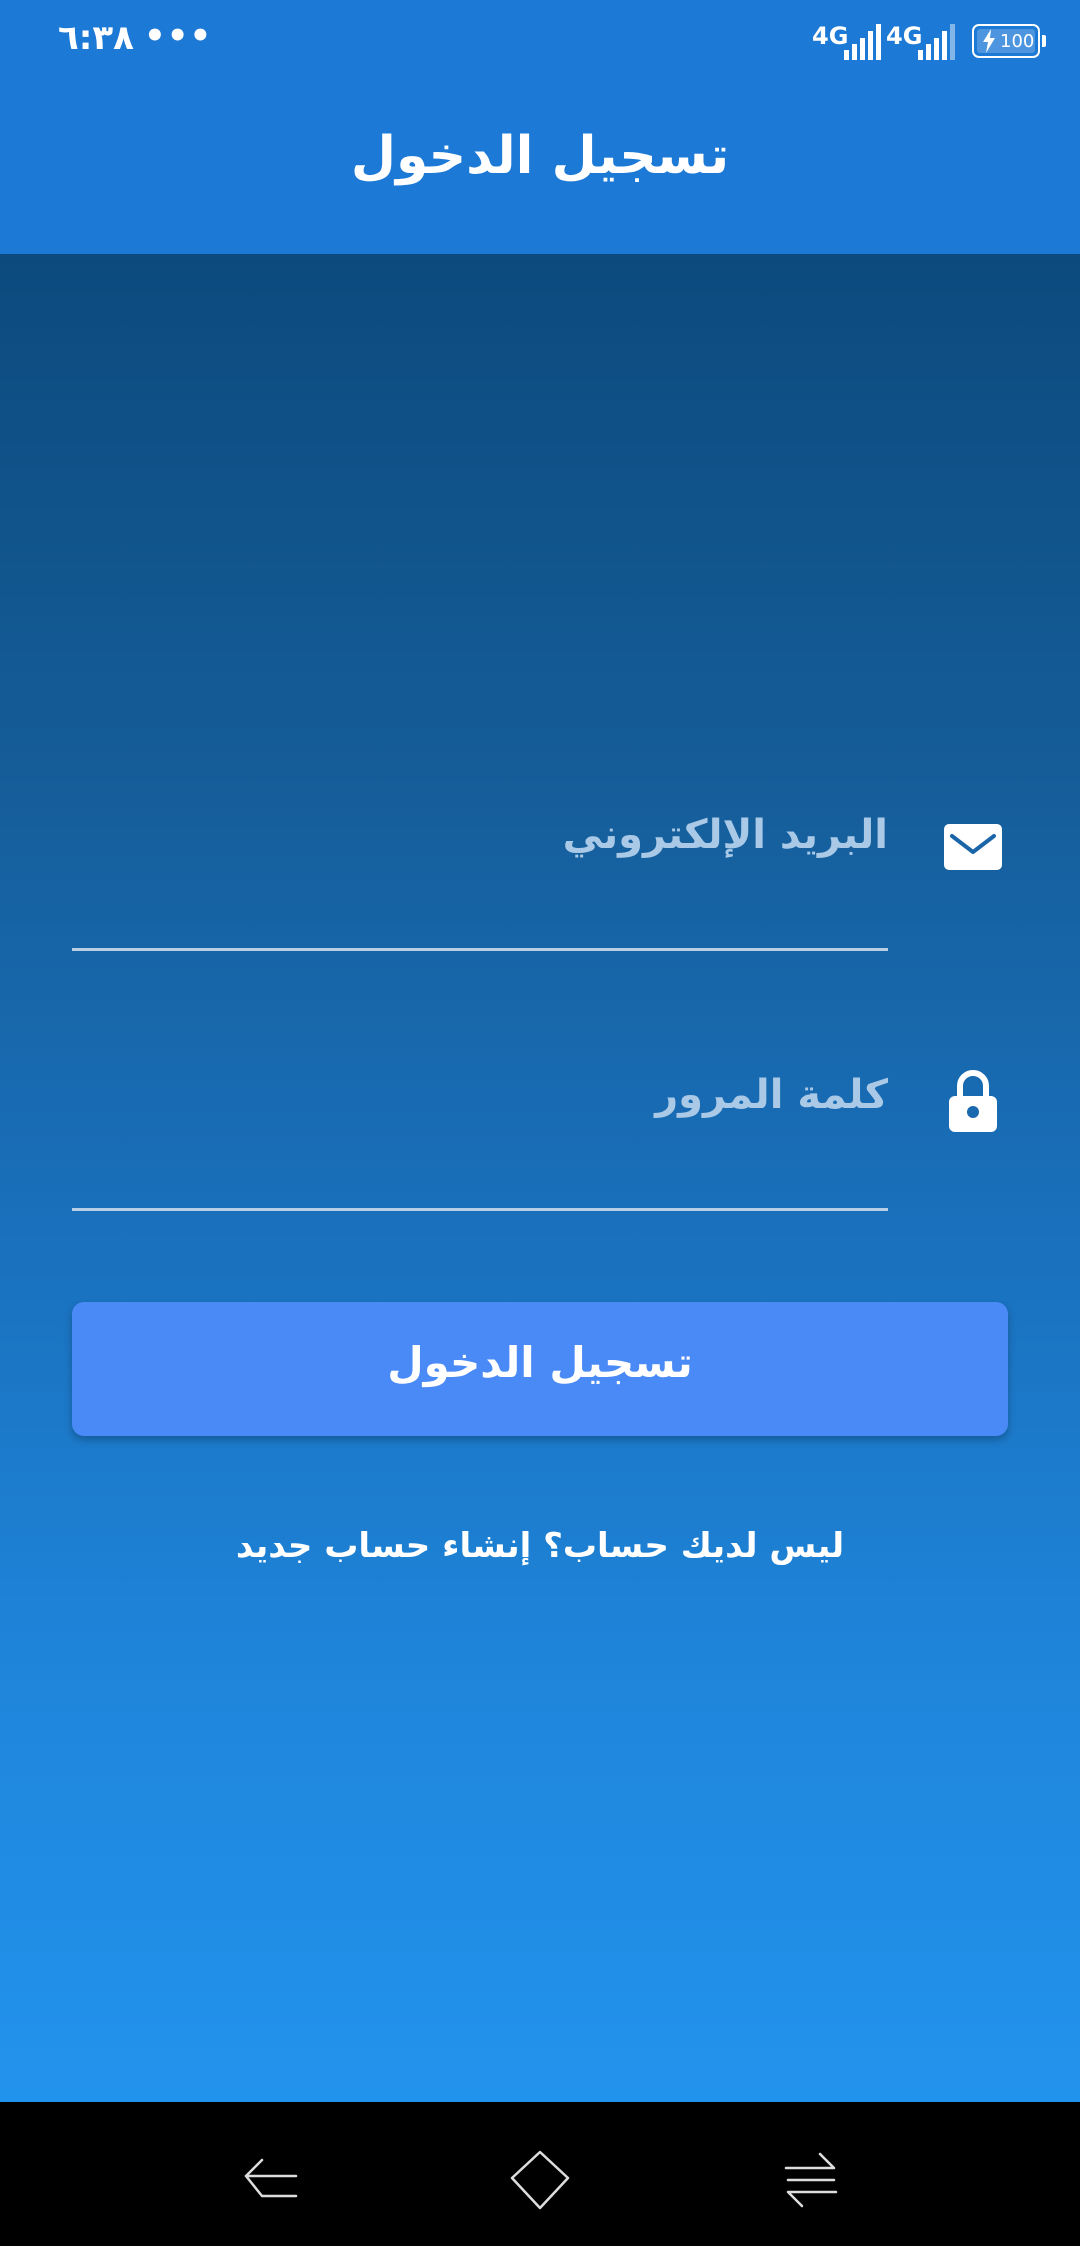 This screenshot has height=2246, width=1080. Describe the element at coordinates (540, 156) in the screenshot. I see `page-title: تسجيل الدخول` at that location.